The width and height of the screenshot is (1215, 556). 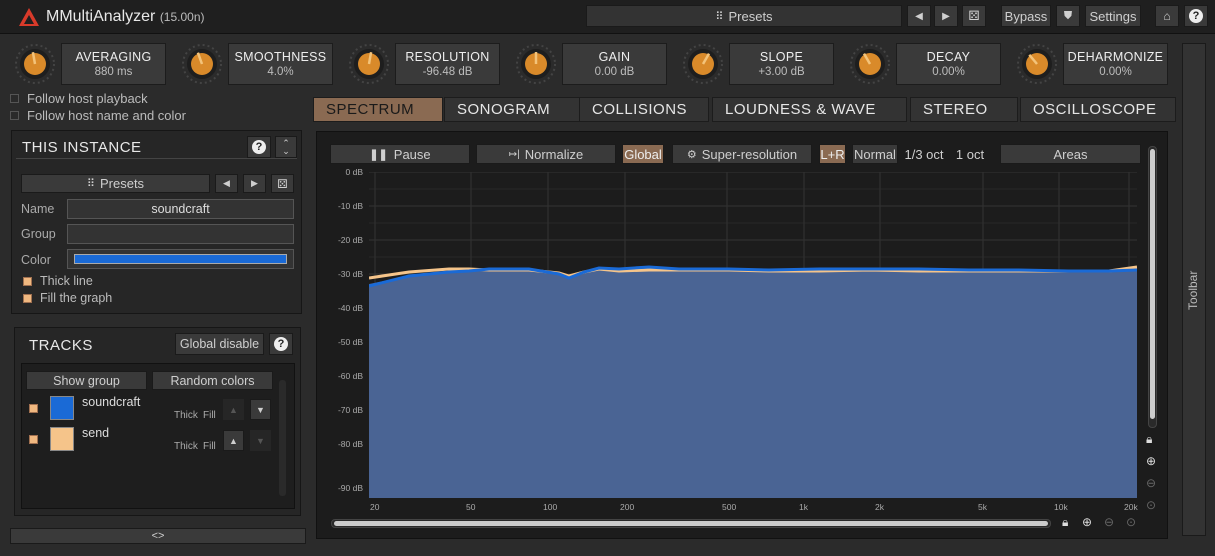 I want to click on app-version: (15.00n), so click(x=182, y=17).